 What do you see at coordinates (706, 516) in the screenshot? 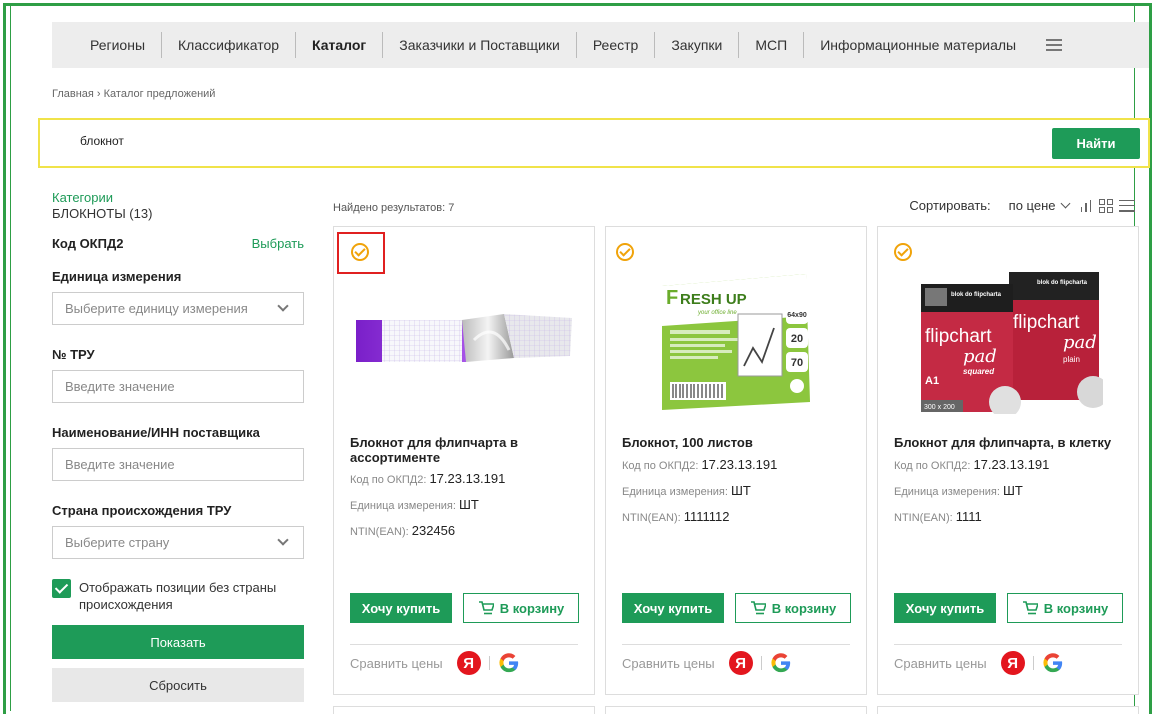
I see `ntin-meta-value: 1111112` at bounding box center [706, 516].